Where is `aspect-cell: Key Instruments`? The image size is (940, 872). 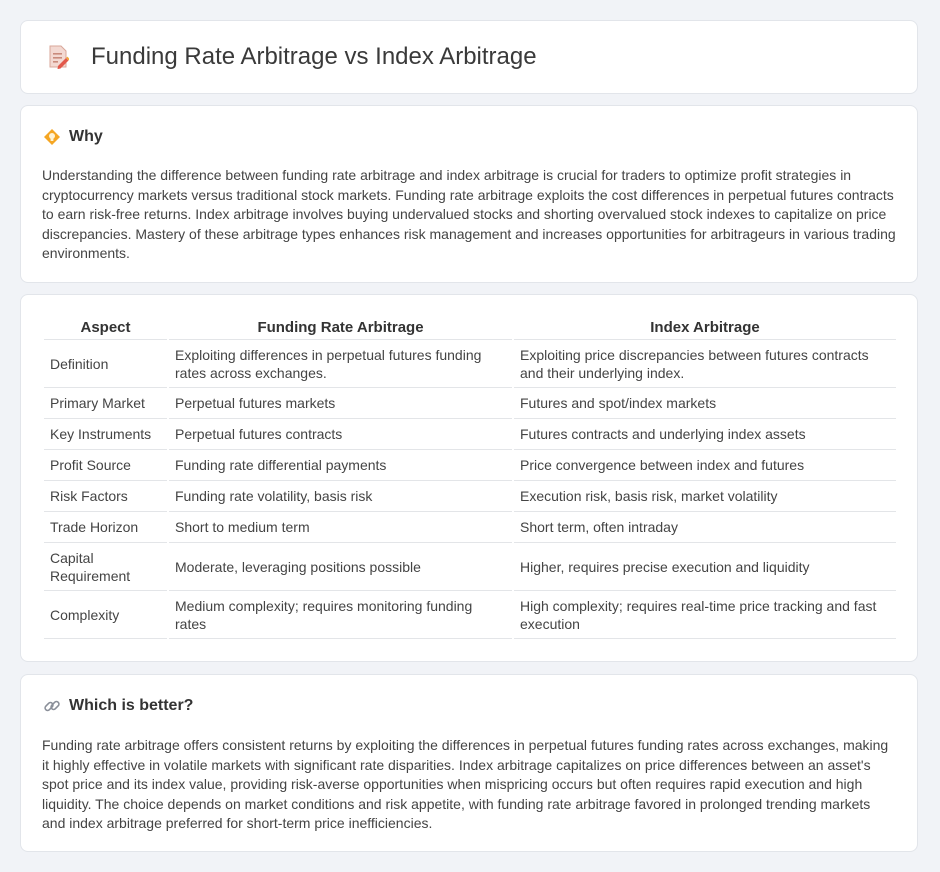 aspect-cell: Key Instruments is located at coordinates (105, 434).